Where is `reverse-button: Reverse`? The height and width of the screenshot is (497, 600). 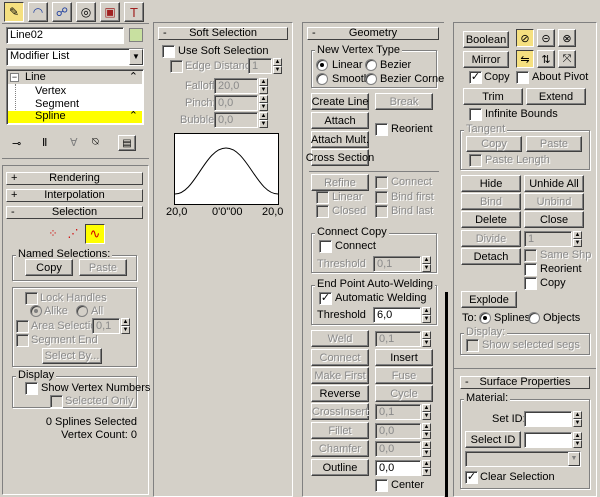
reverse-button: Reverse is located at coordinates (340, 393).